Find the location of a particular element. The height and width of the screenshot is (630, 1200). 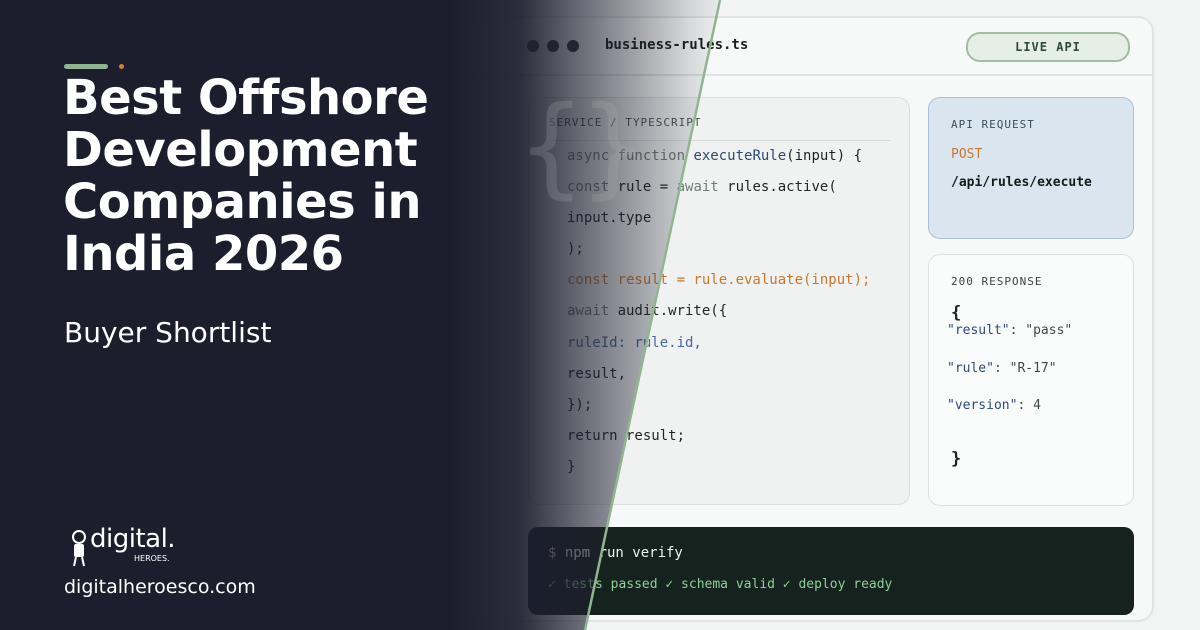

json-line-result: "result": "pass" is located at coordinates (1010, 330).